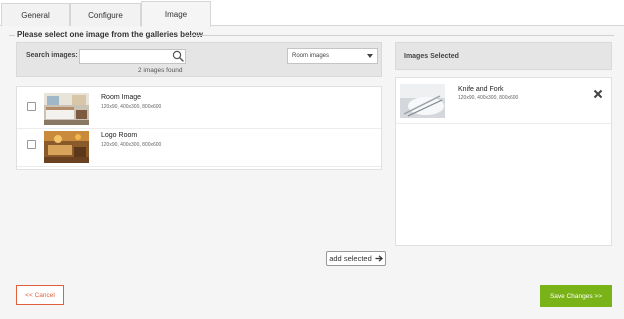 Image resolution: width=624 pixels, height=319 pixels. What do you see at coordinates (422, 101) in the screenshot?
I see `knife-and-fork-thumbnail` at bounding box center [422, 101].